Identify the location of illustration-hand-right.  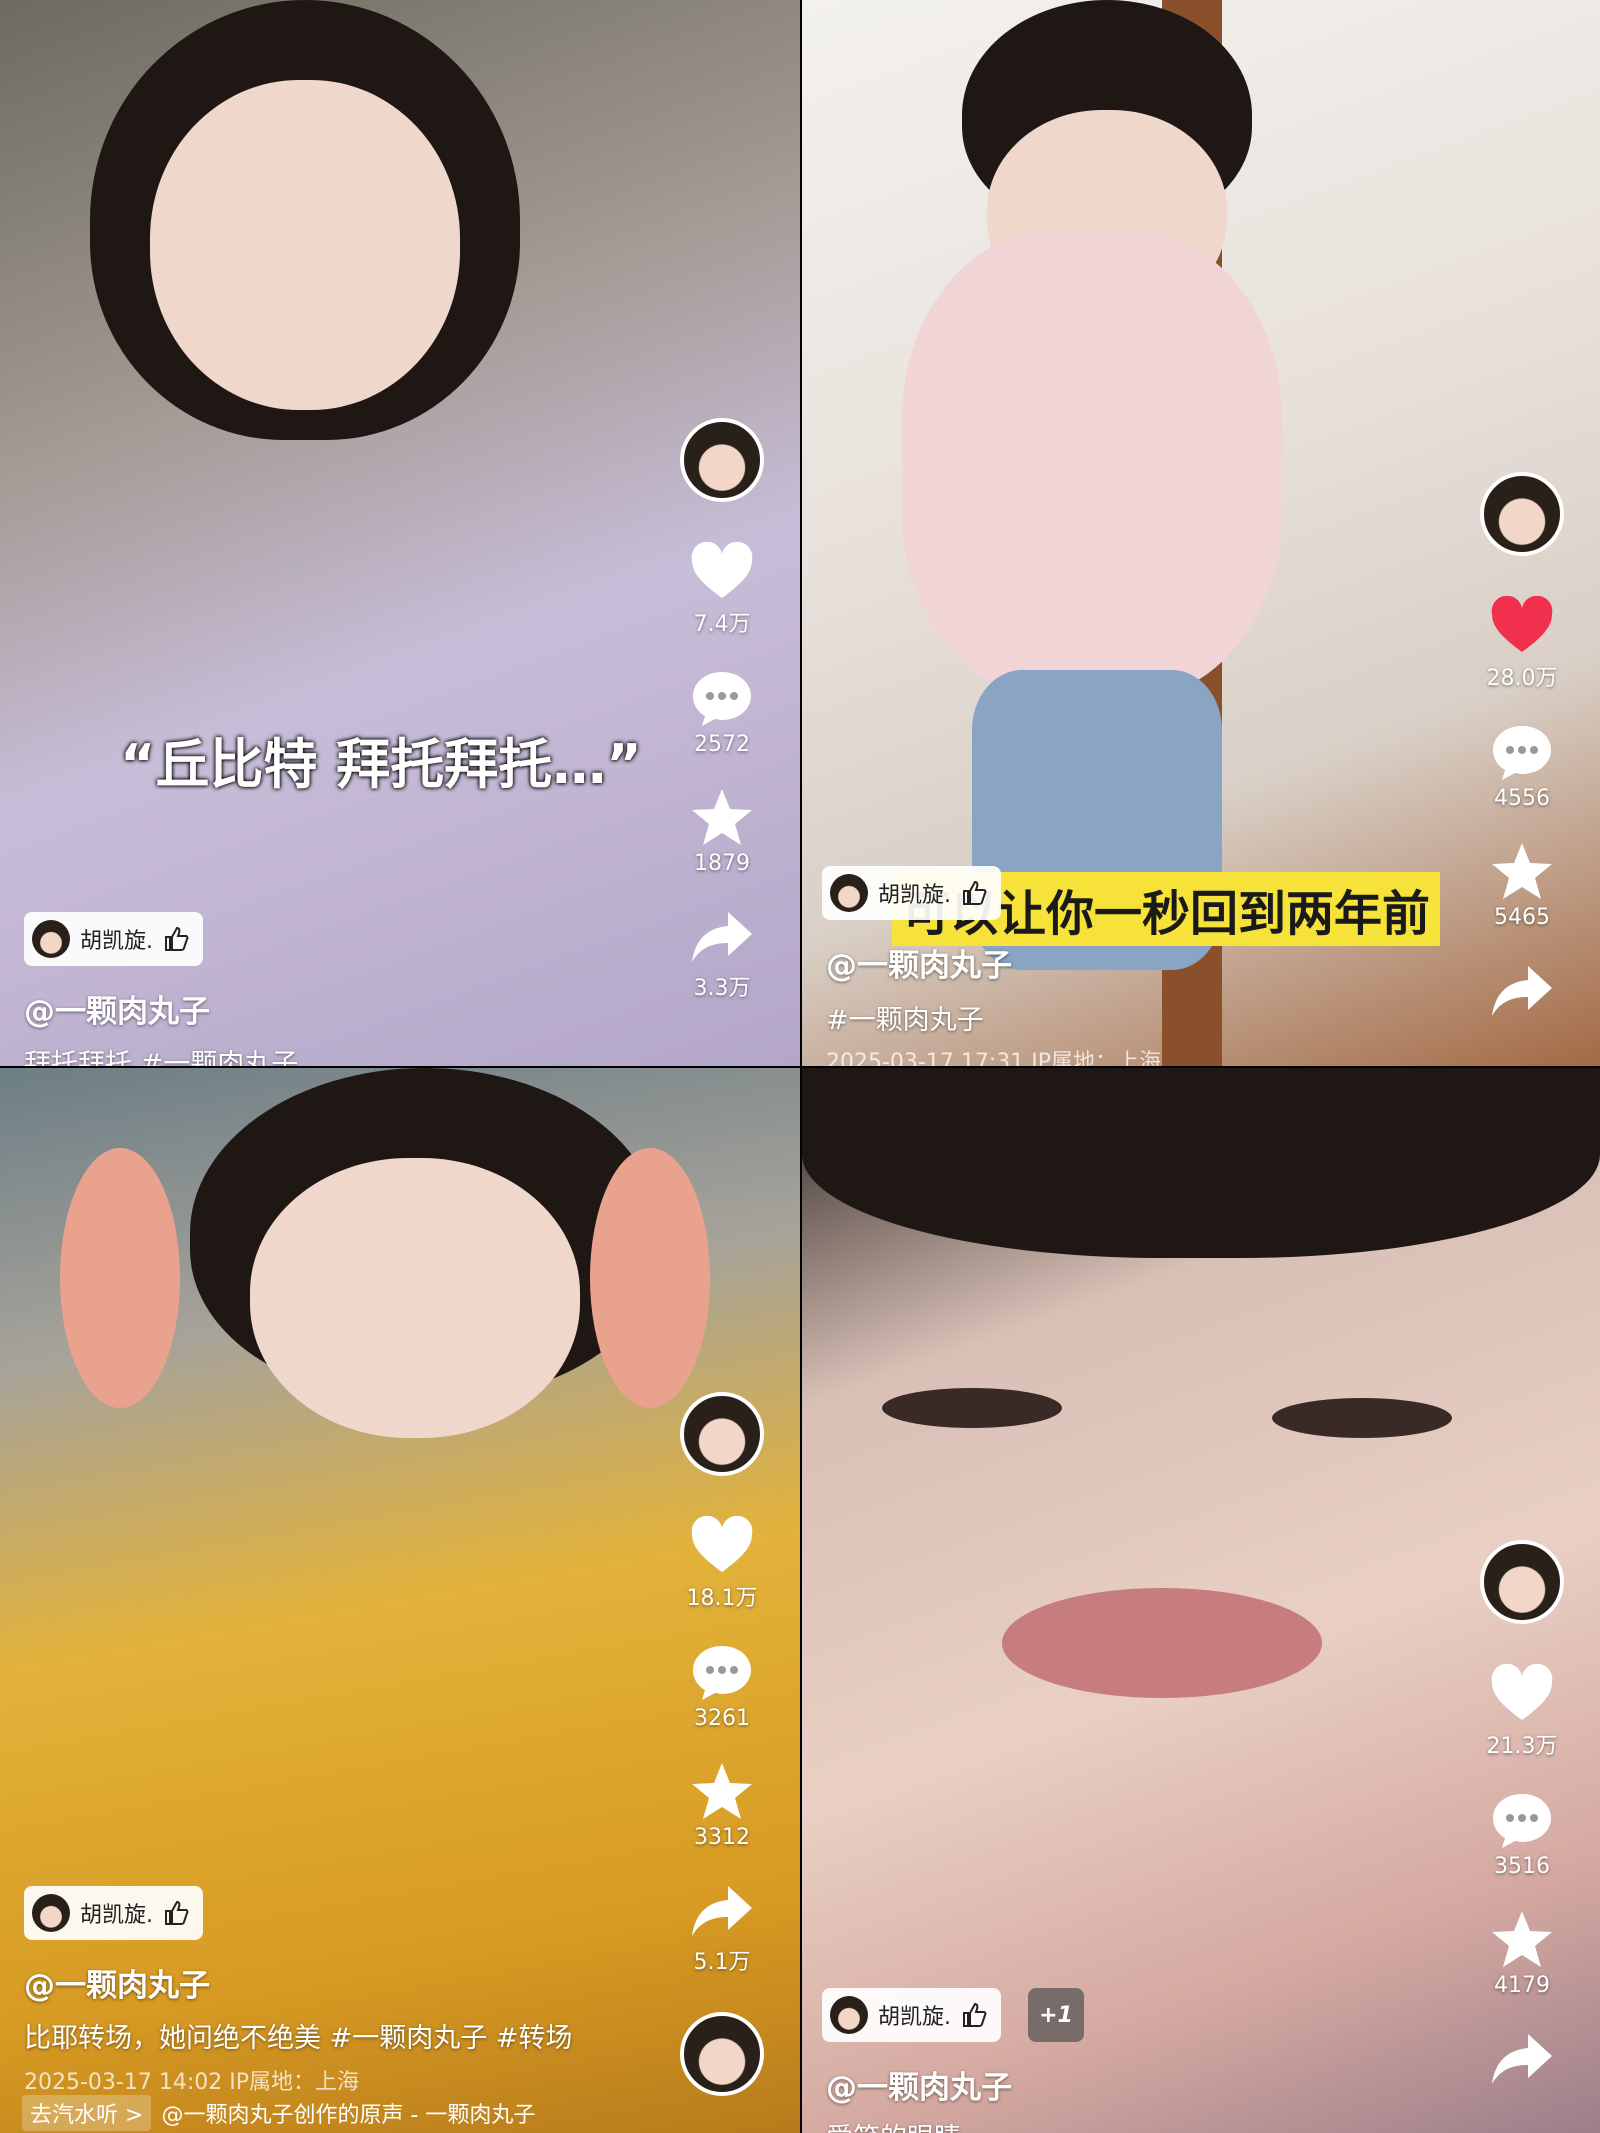
(650, 1278).